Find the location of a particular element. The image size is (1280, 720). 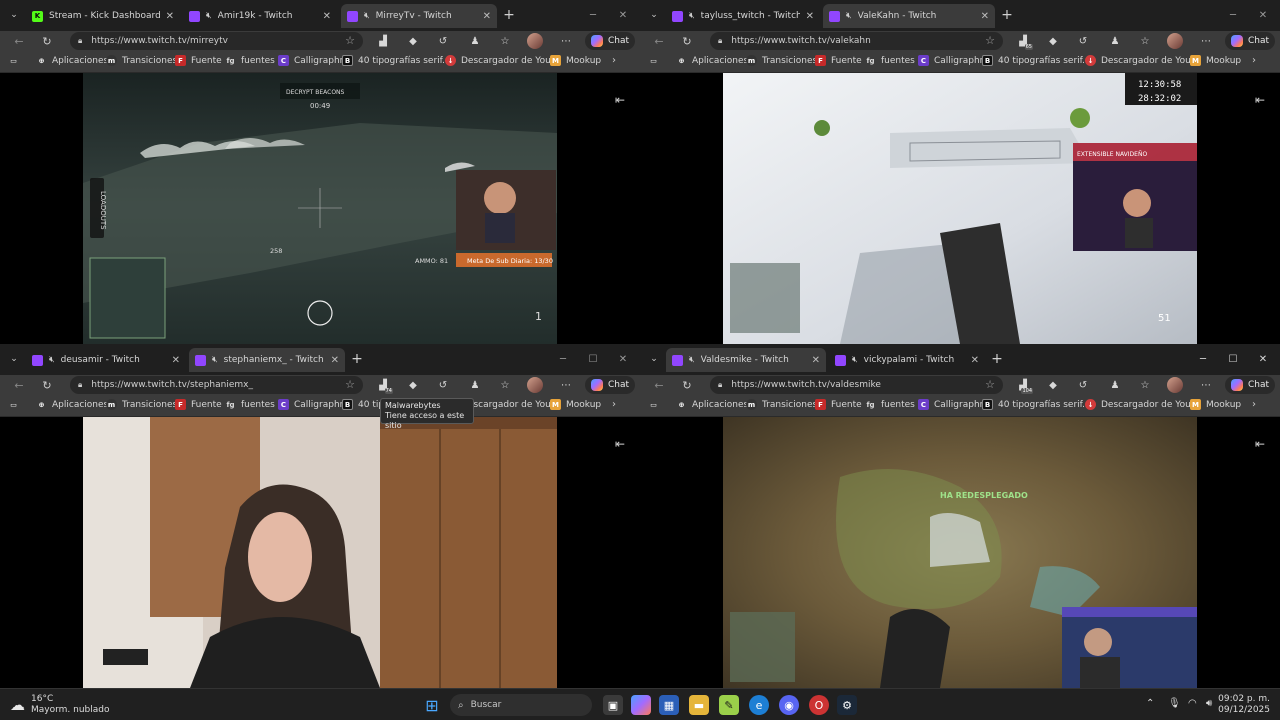

show-hidden-icons-chevron-icon: ⌃ is located at coordinates (1150, 703).